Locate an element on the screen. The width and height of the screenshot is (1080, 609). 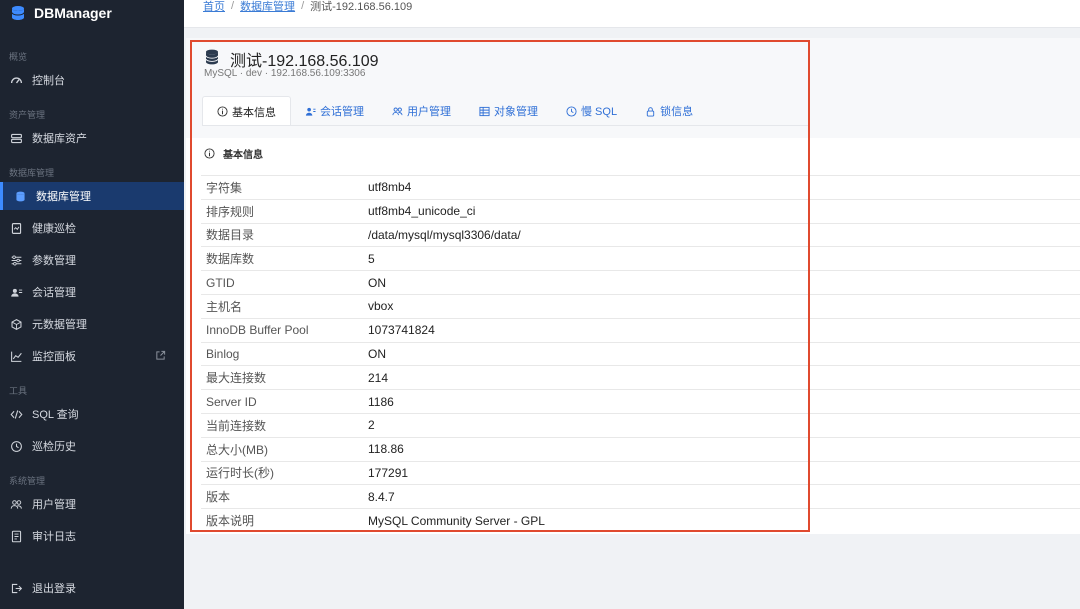
nav-group-db-management: 数据库管理 is located at coordinates (32, 173).